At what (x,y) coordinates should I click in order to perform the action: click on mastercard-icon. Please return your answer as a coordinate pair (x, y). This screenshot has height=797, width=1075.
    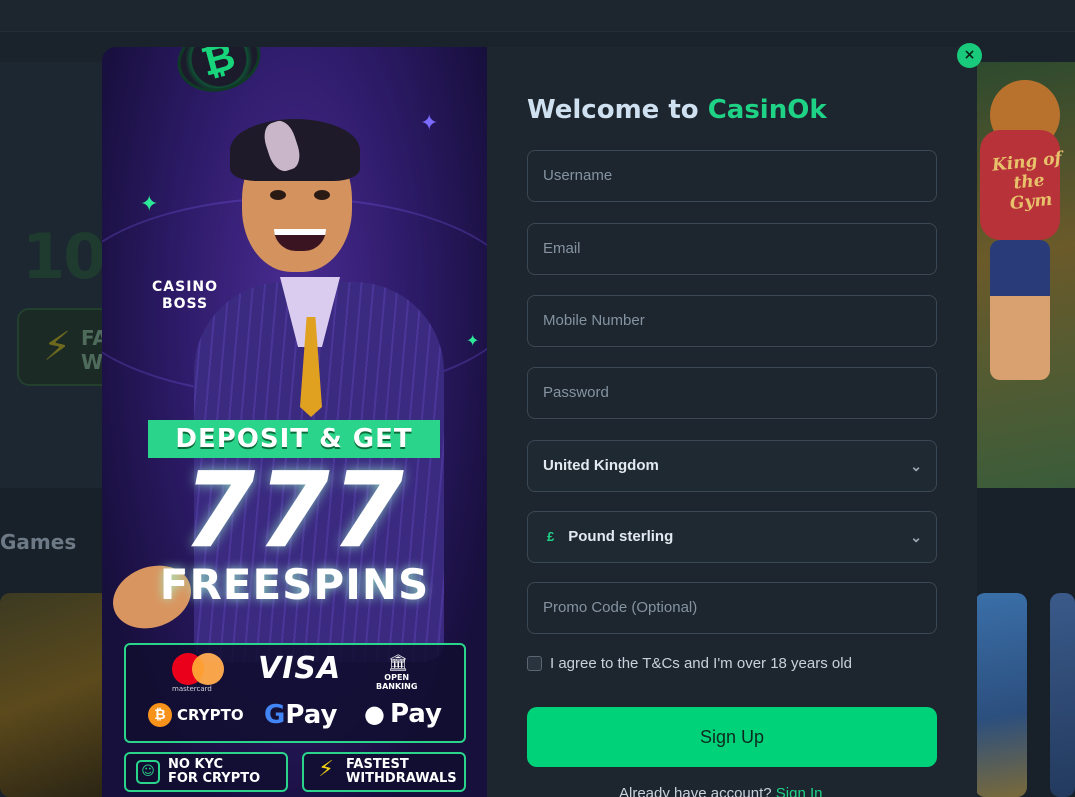
    Looking at the image, I should click on (199, 669).